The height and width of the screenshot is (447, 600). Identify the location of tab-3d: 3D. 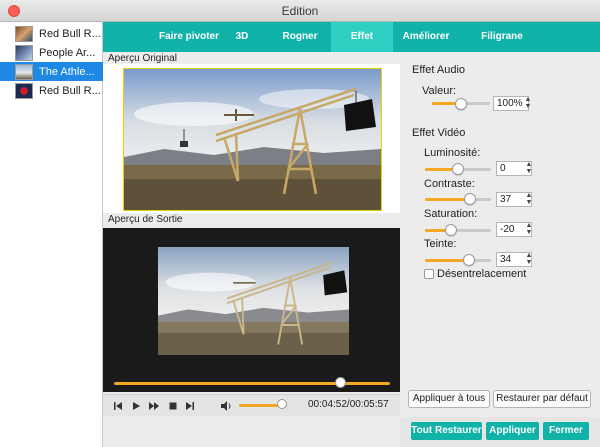
(242, 37).